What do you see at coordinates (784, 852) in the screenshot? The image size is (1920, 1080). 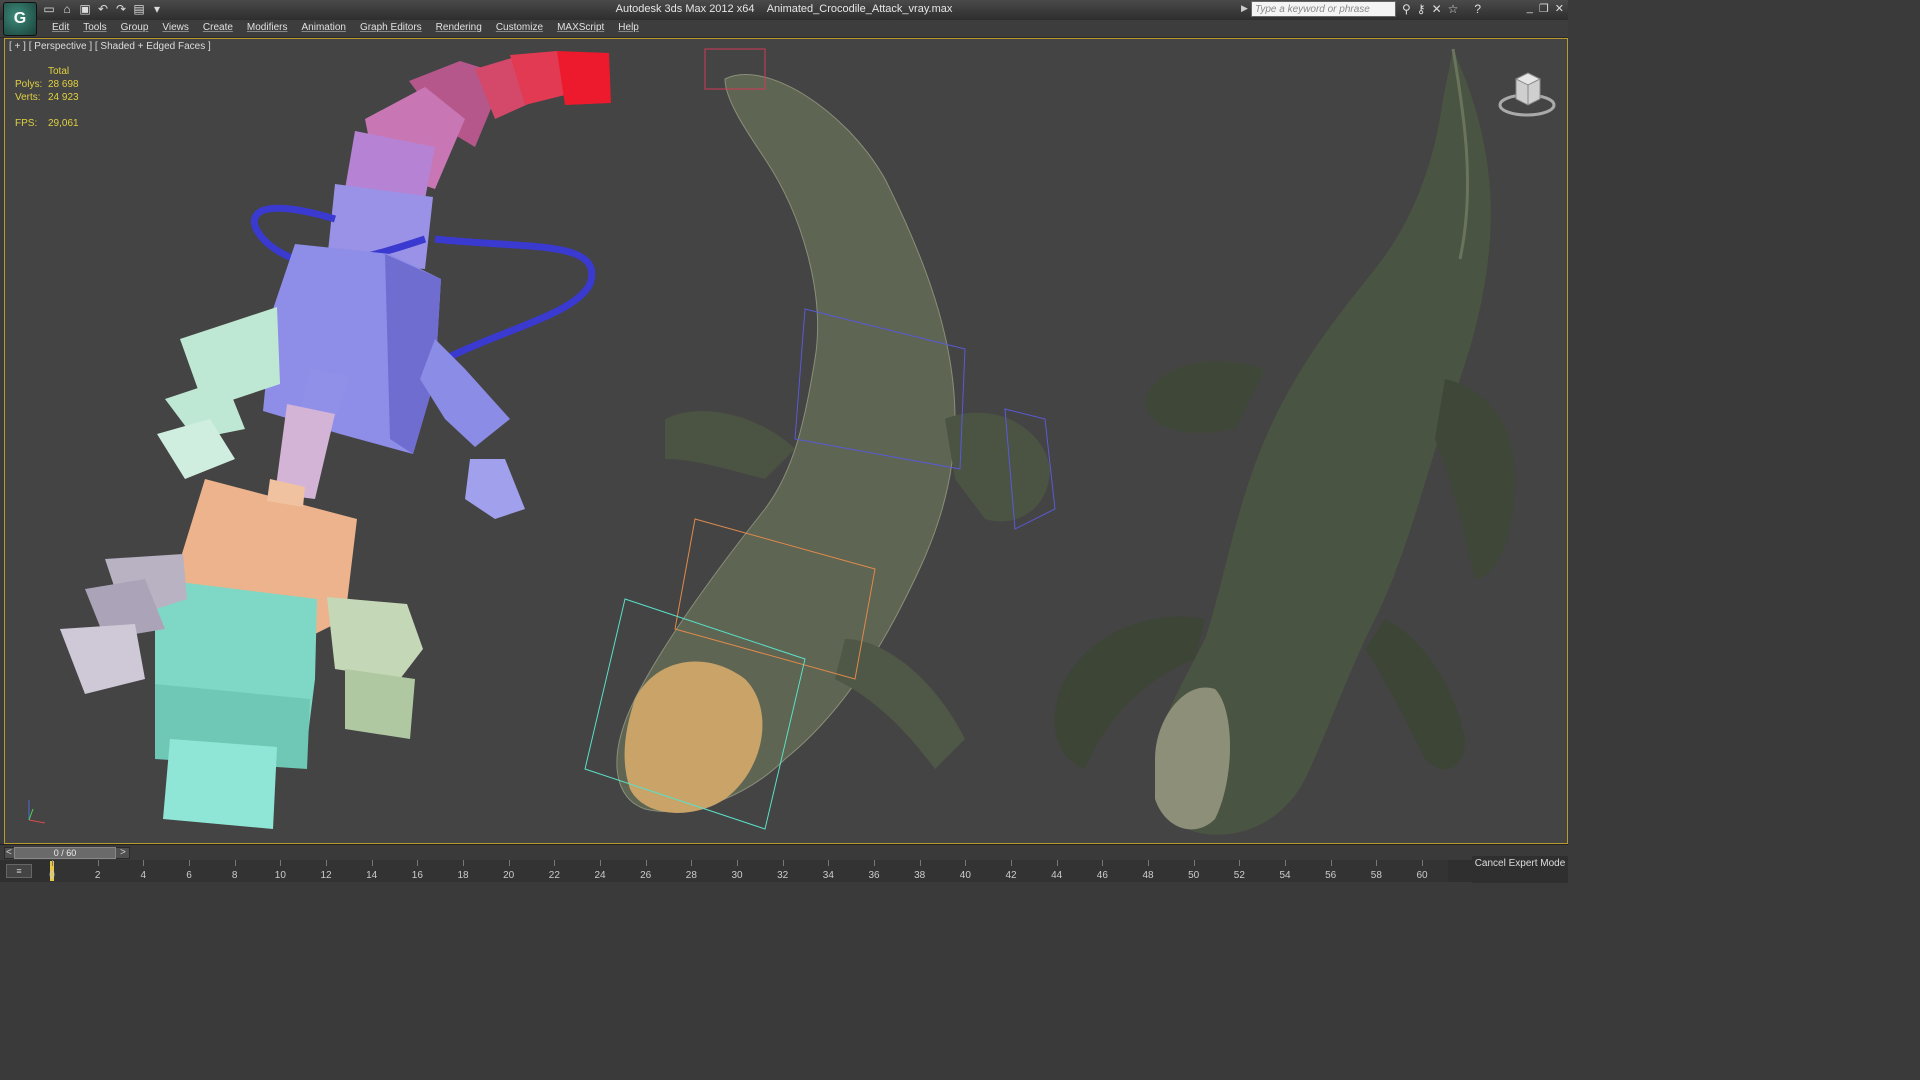 I see `time-slider-bar: < 0 / 60 >` at bounding box center [784, 852].